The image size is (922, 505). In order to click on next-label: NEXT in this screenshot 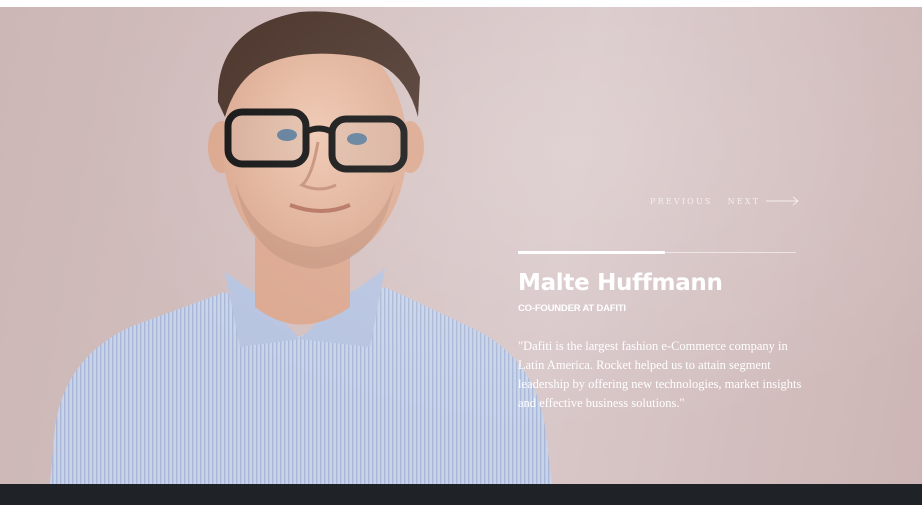, I will do `click(744, 201)`.